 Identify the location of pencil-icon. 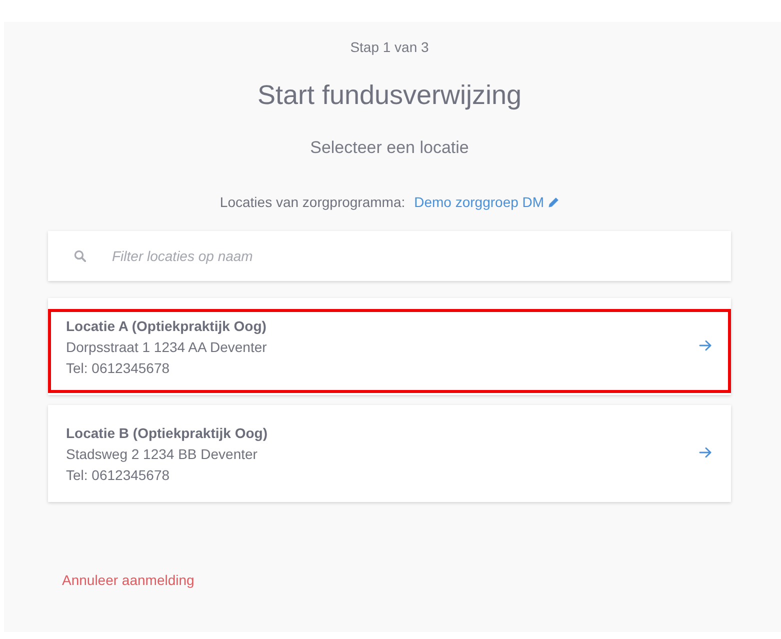
(554, 202).